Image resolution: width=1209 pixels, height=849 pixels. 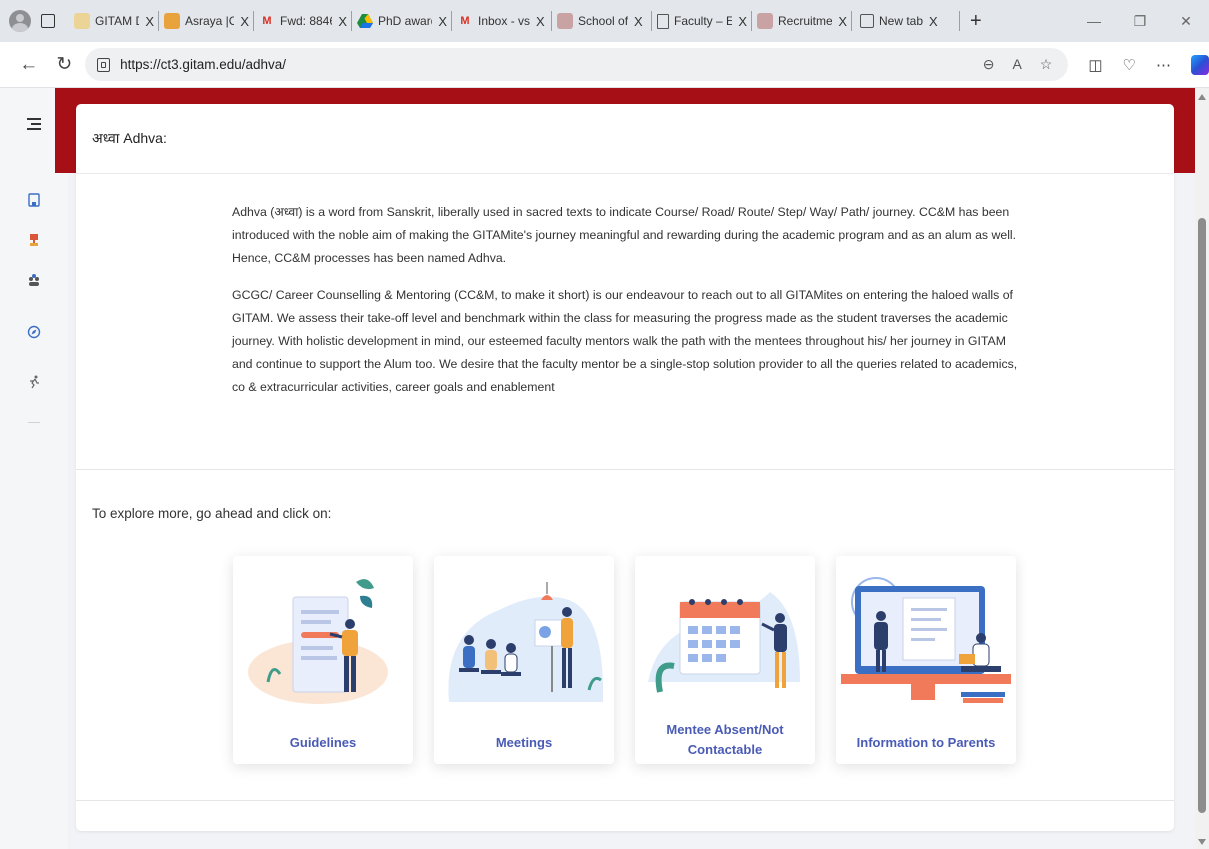 I want to click on scroll-down-icon, so click(x=1202, y=842).